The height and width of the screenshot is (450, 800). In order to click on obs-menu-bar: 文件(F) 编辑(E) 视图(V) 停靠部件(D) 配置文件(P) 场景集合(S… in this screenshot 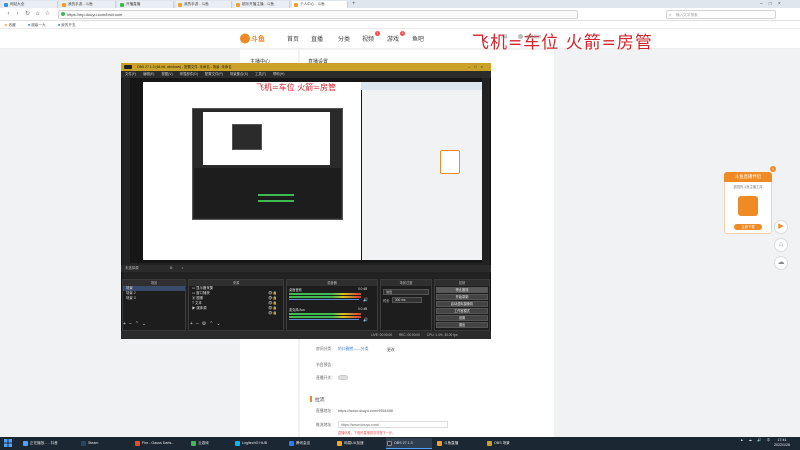, I will do `click(306, 74)`.